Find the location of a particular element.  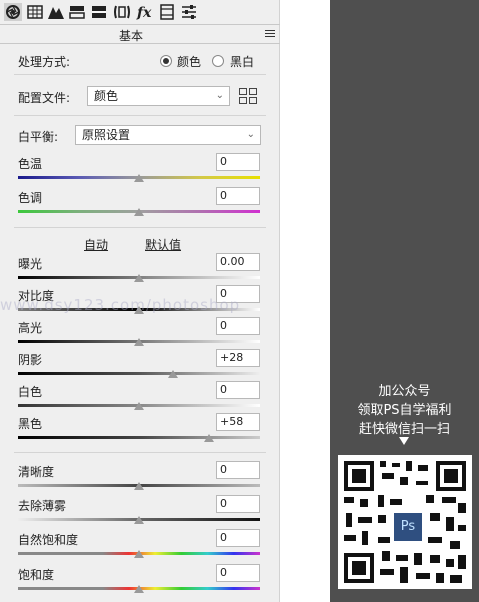

section-header: 基本 is located at coordinates (140, 35).